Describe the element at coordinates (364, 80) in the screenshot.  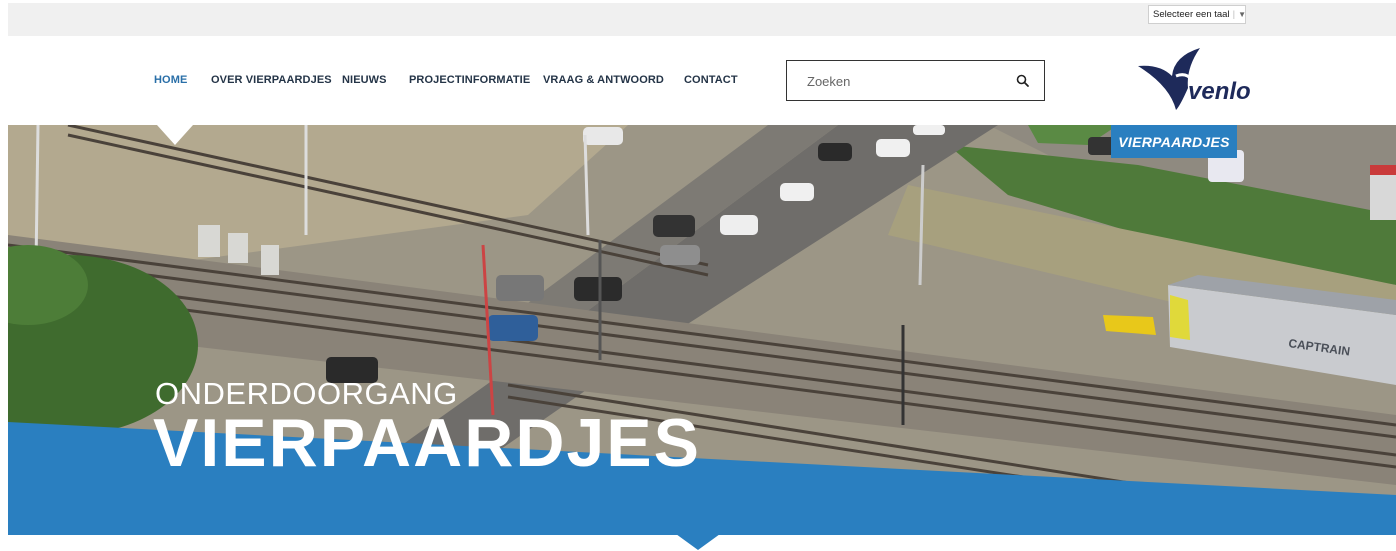
I see `nav-item-nieuws: NIEUWS` at that location.